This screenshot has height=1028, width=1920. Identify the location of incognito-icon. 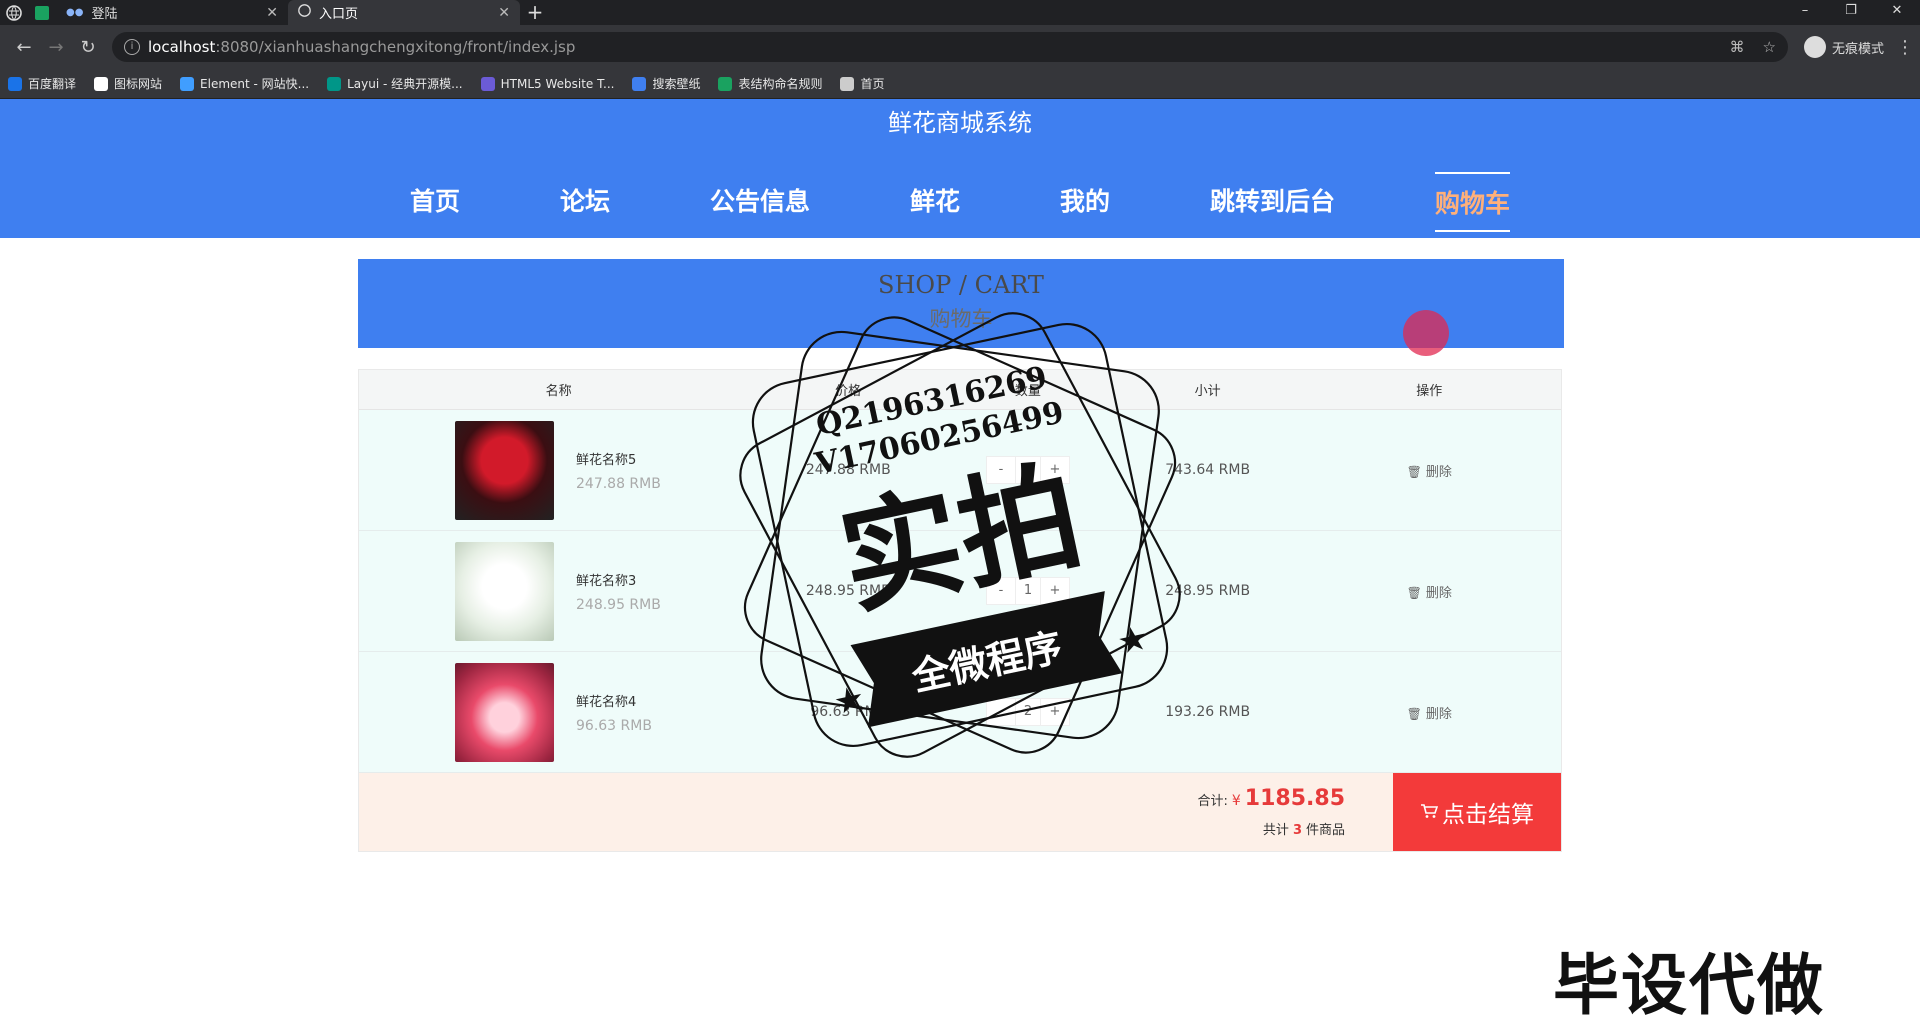
(1814, 47).